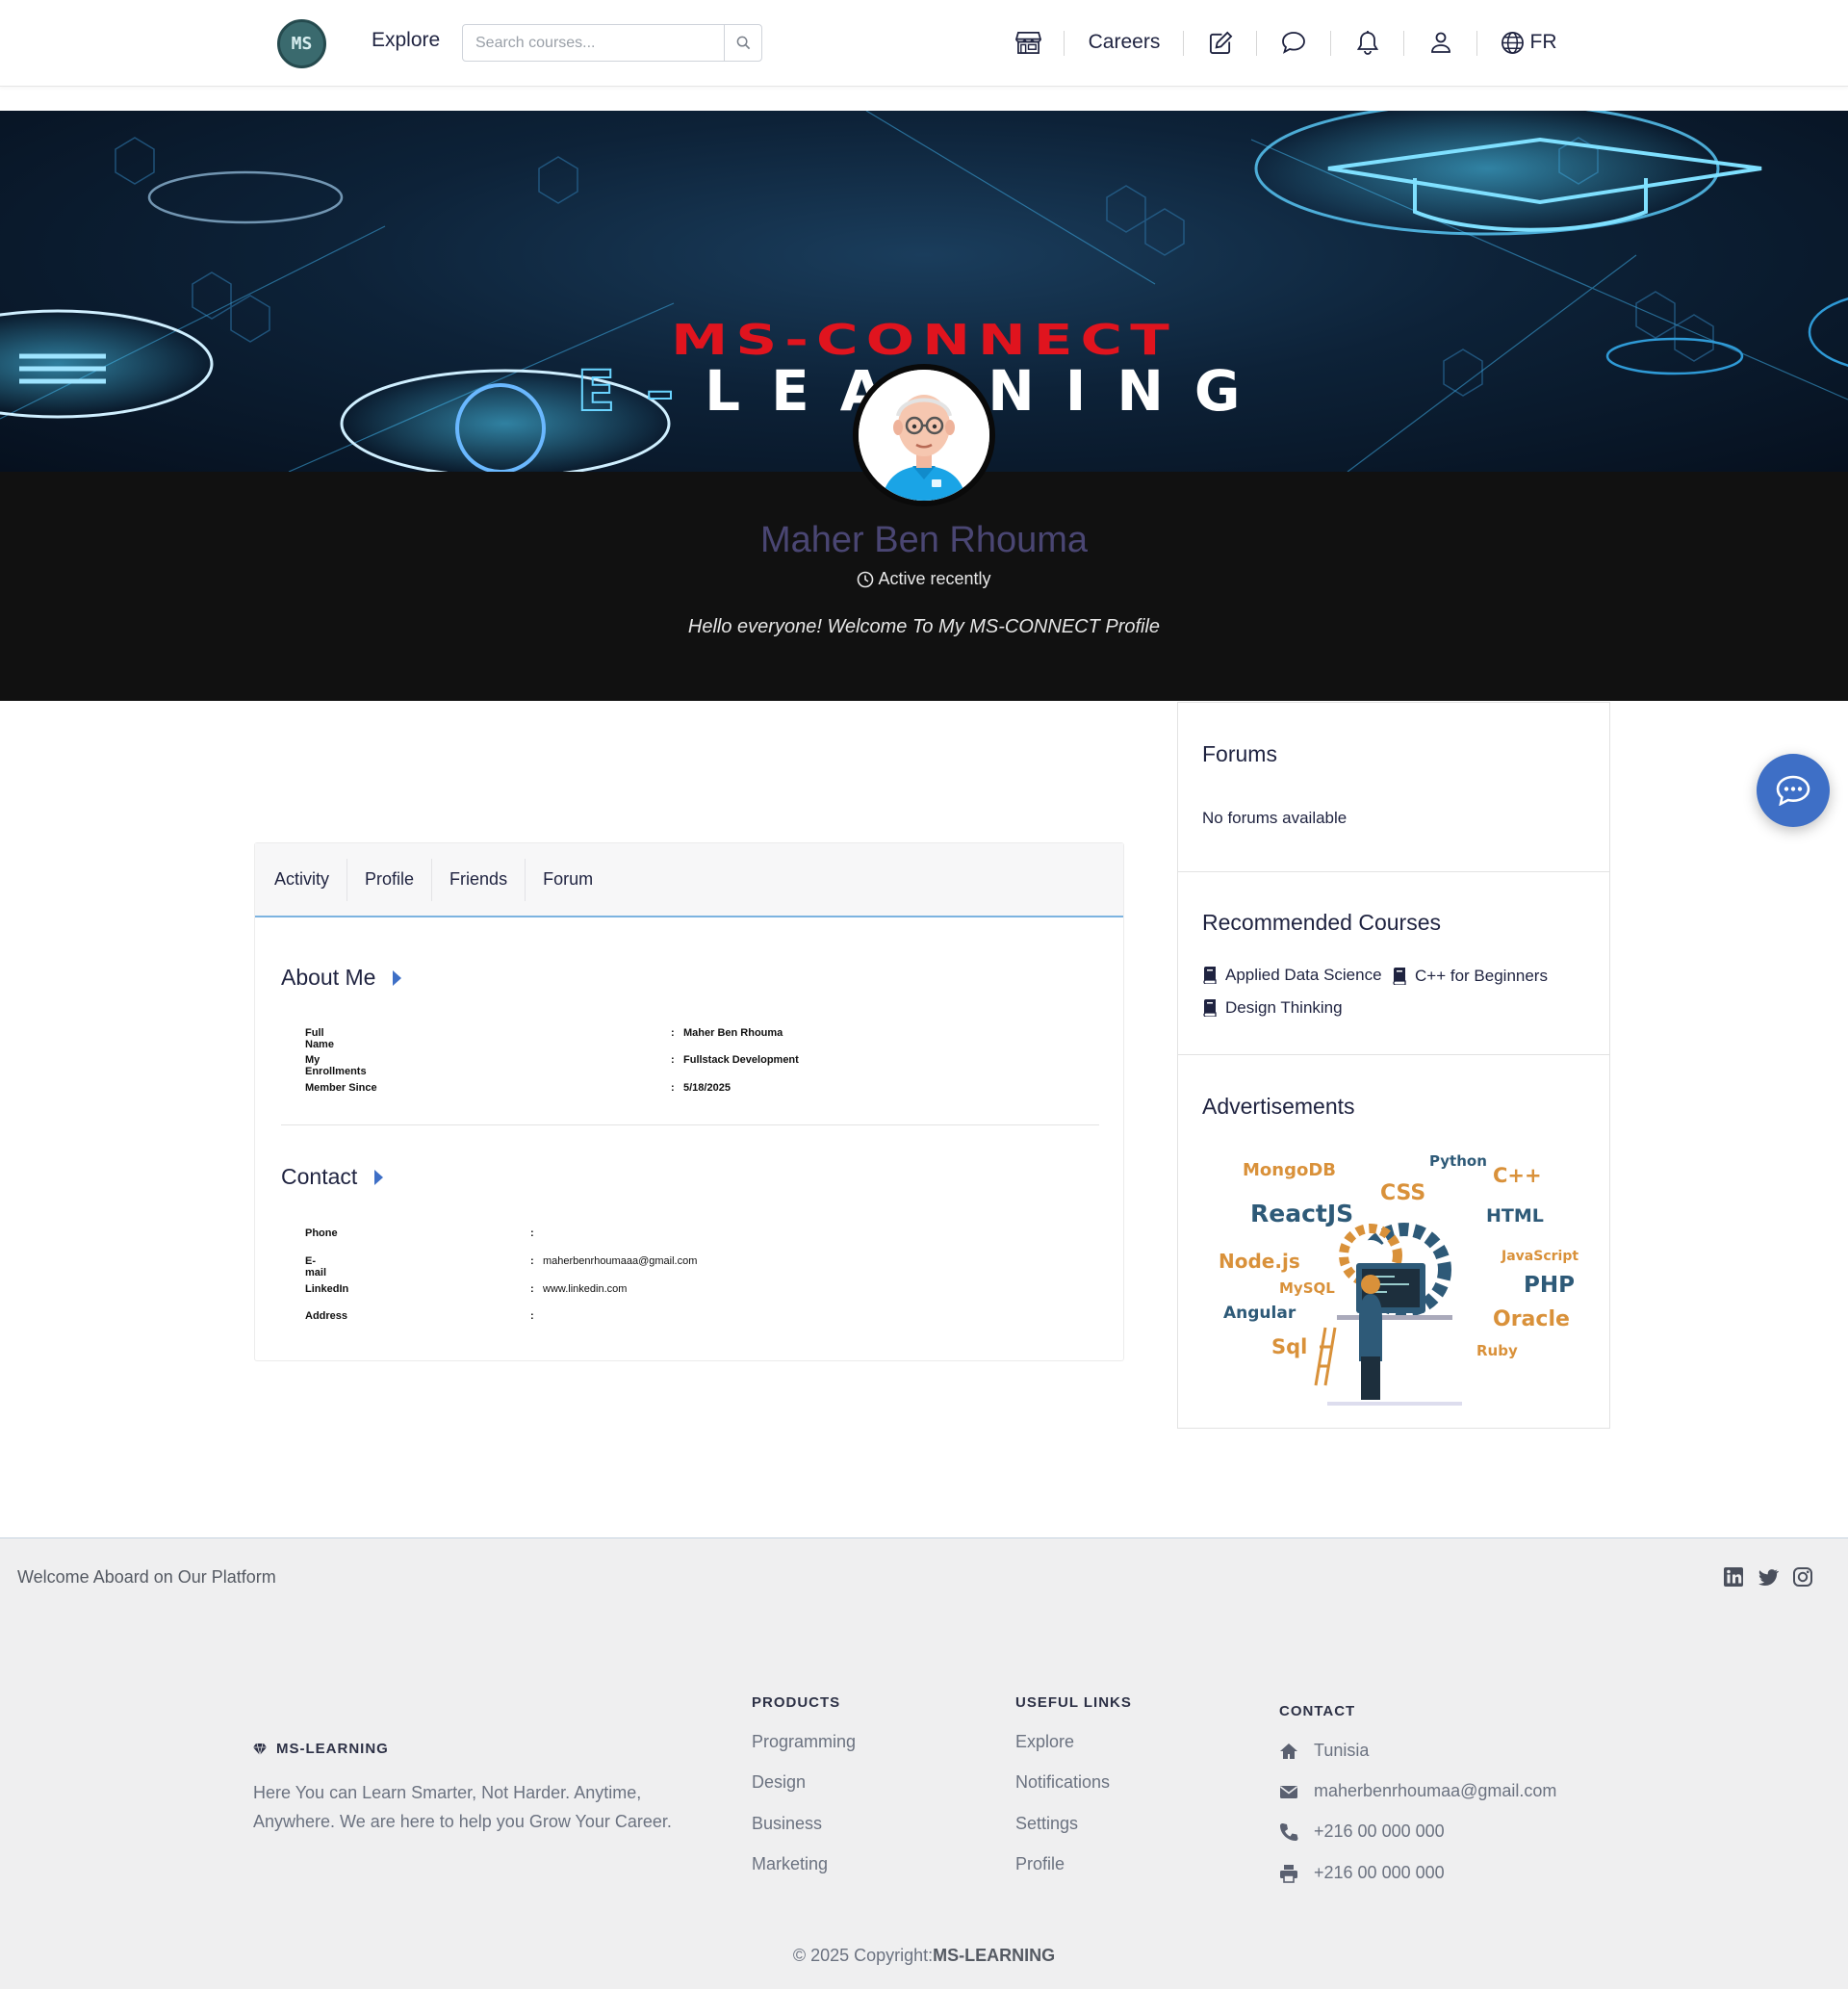 Image resolution: width=1848 pixels, height=1989 pixels. I want to click on footer-link-programming: Programming, so click(804, 1742).